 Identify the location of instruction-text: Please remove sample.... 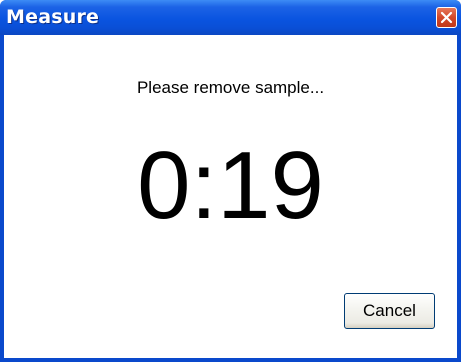
(230, 87).